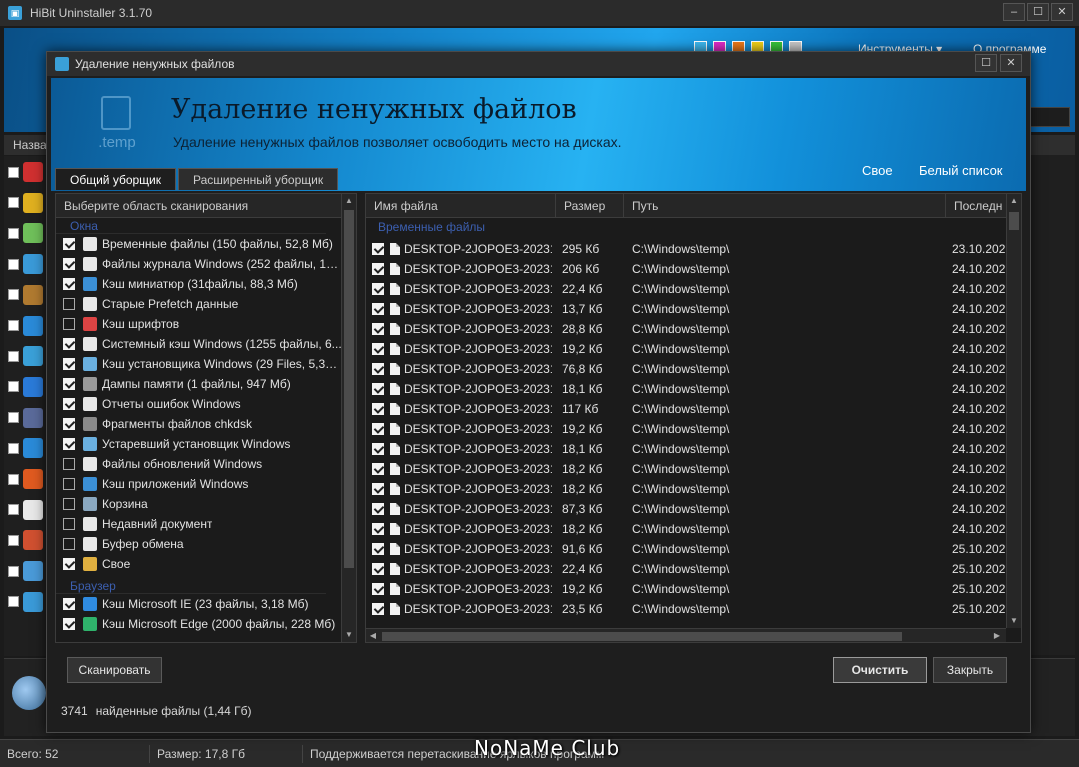 Image resolution: width=1079 pixels, height=767 pixels. What do you see at coordinates (199, 564) in the screenshot?
I see `scan-option: Свое` at bounding box center [199, 564].